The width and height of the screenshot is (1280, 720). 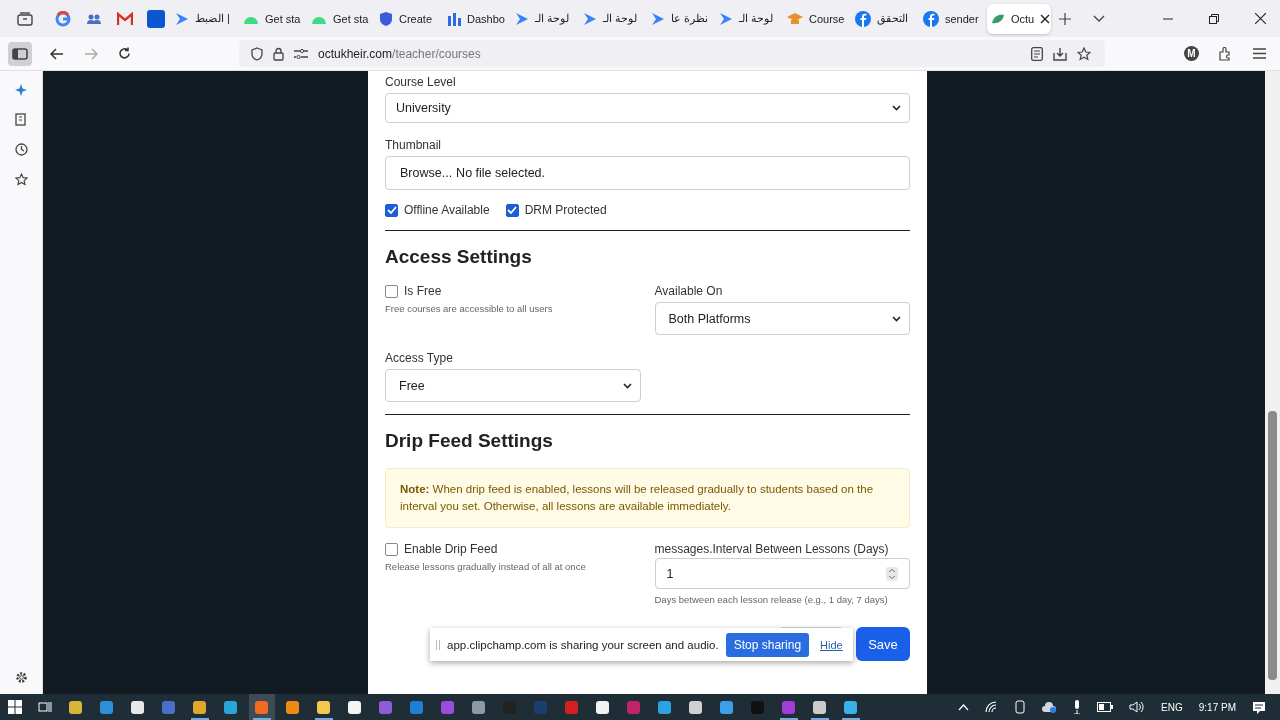 What do you see at coordinates (1272, 382) in the screenshot?
I see `scrollbar` at bounding box center [1272, 382].